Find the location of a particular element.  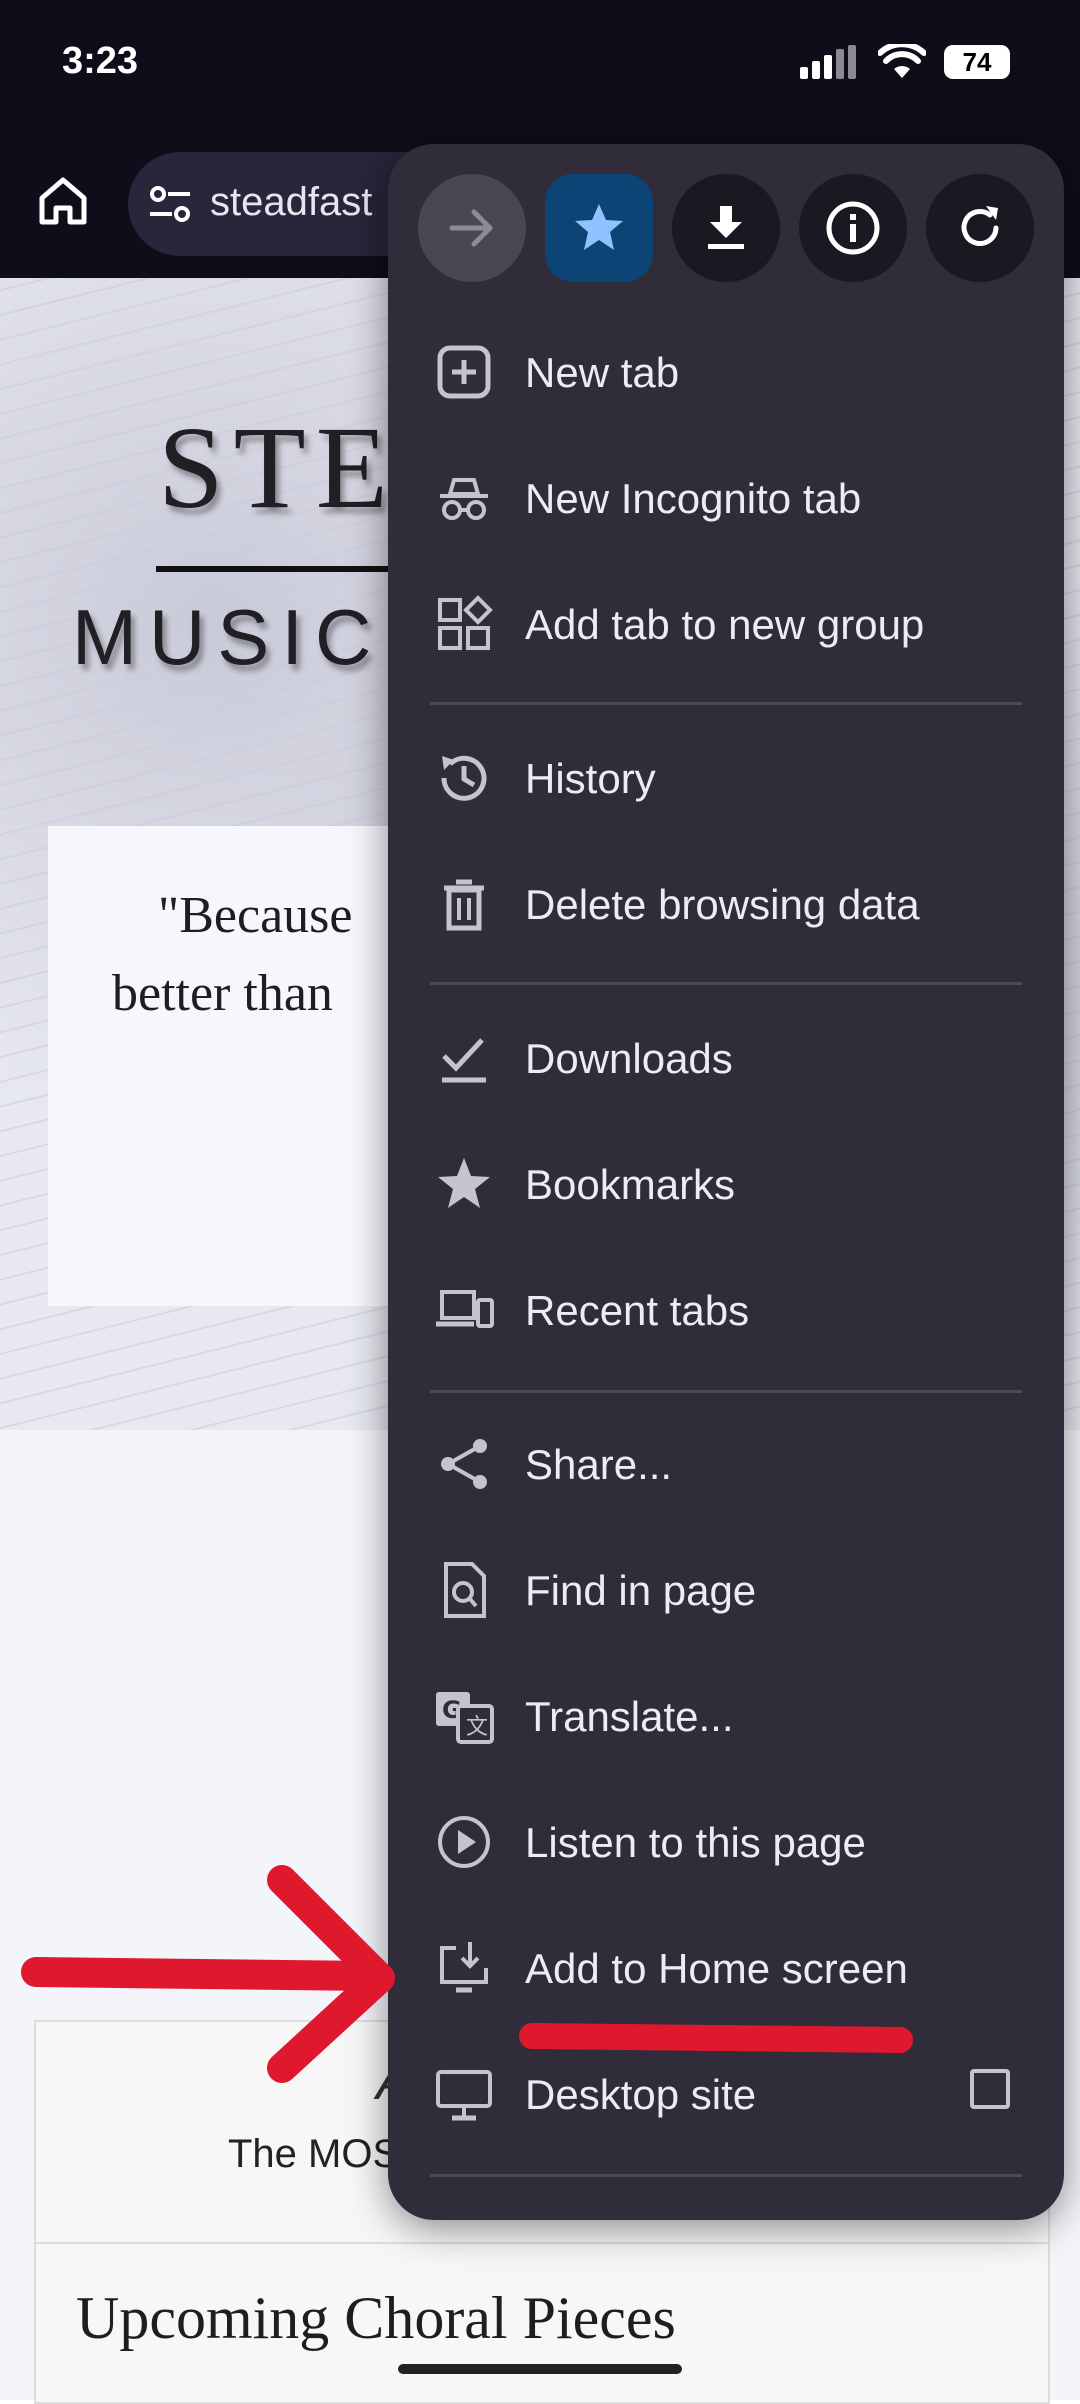

menu-item-listen: Listen to this page is located at coordinates (726, 1842).